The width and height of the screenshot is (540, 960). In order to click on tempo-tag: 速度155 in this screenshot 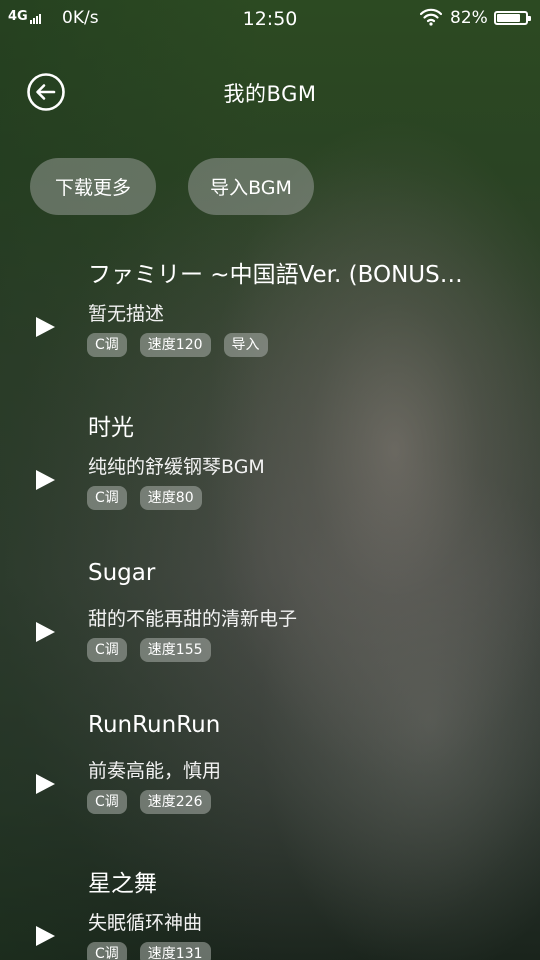, I will do `click(175, 650)`.